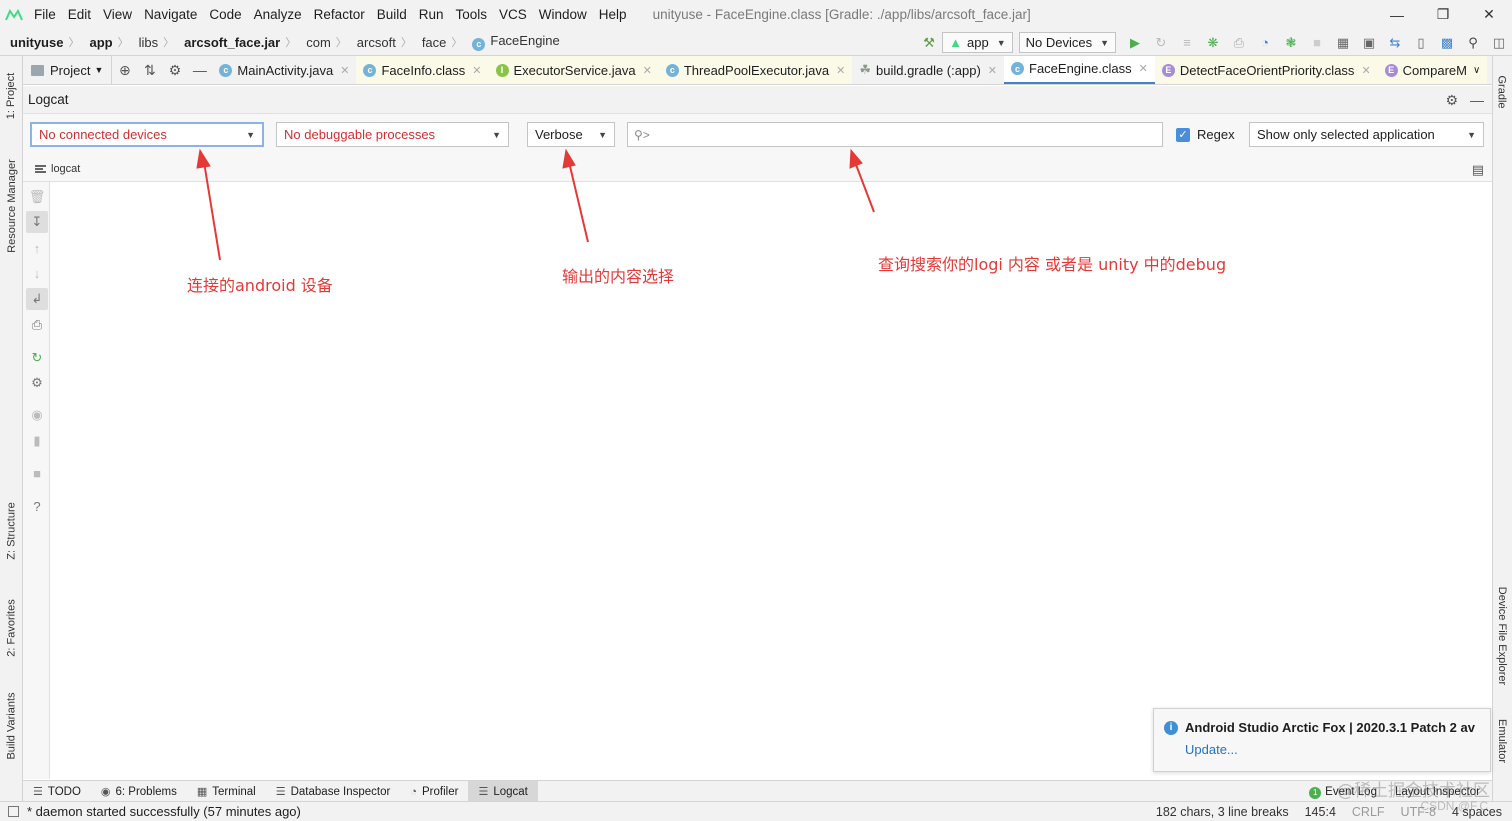 This screenshot has height=821, width=1512. What do you see at coordinates (37, 248) in the screenshot?
I see `arrow-up-icon: ↑` at bounding box center [37, 248].